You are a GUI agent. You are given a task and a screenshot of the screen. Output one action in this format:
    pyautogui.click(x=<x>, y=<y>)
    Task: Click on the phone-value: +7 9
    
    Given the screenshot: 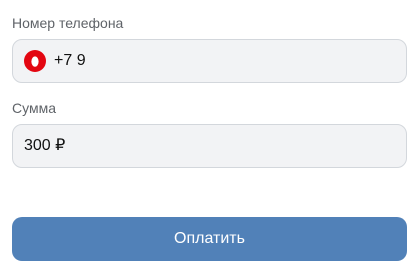 What is the action you would take?
    pyautogui.click(x=70, y=61)
    